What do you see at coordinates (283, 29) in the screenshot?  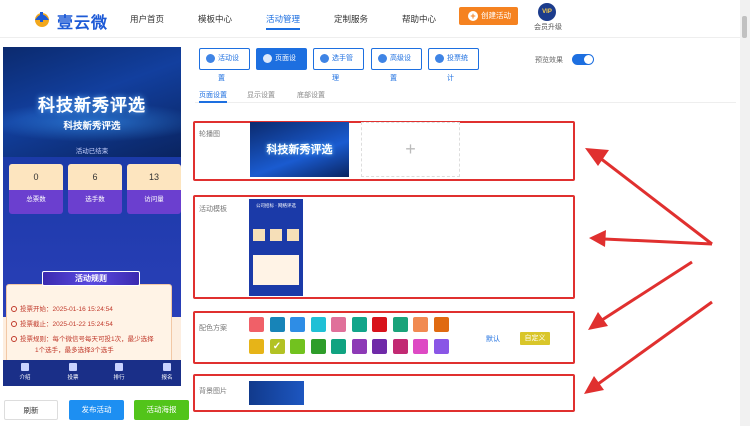 I see `nav-active-indicator` at bounding box center [283, 29].